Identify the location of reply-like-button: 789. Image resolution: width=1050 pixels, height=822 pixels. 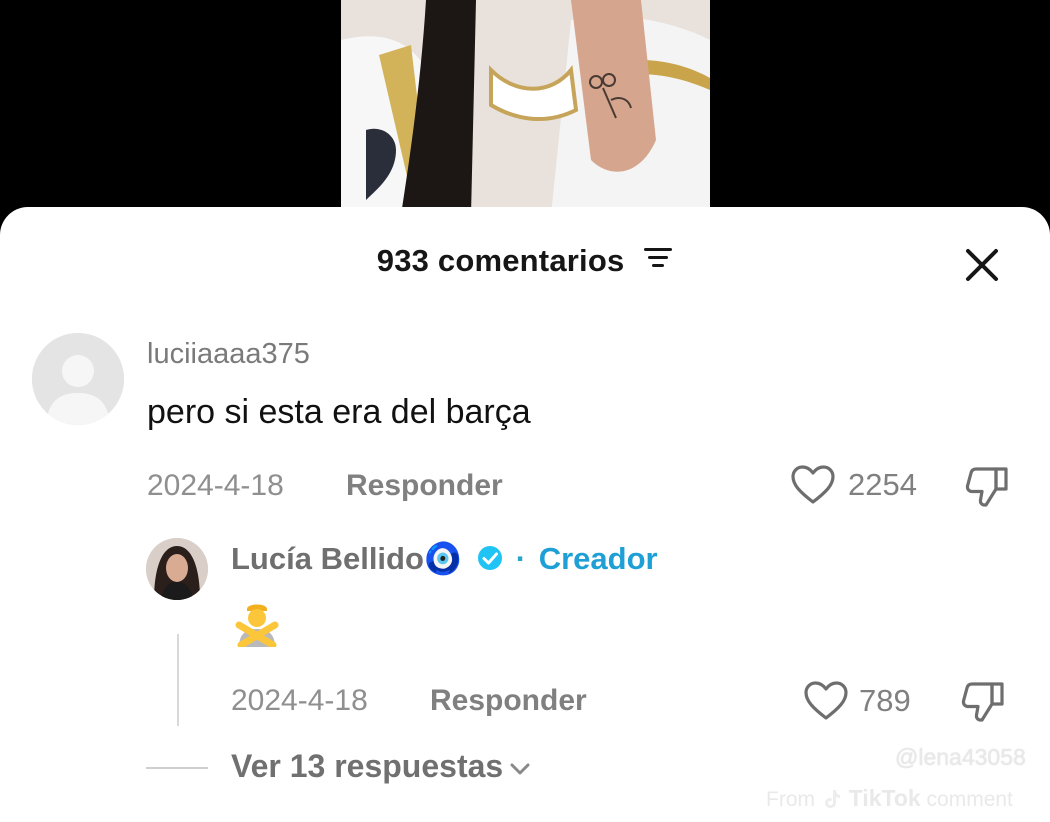
(863, 700).